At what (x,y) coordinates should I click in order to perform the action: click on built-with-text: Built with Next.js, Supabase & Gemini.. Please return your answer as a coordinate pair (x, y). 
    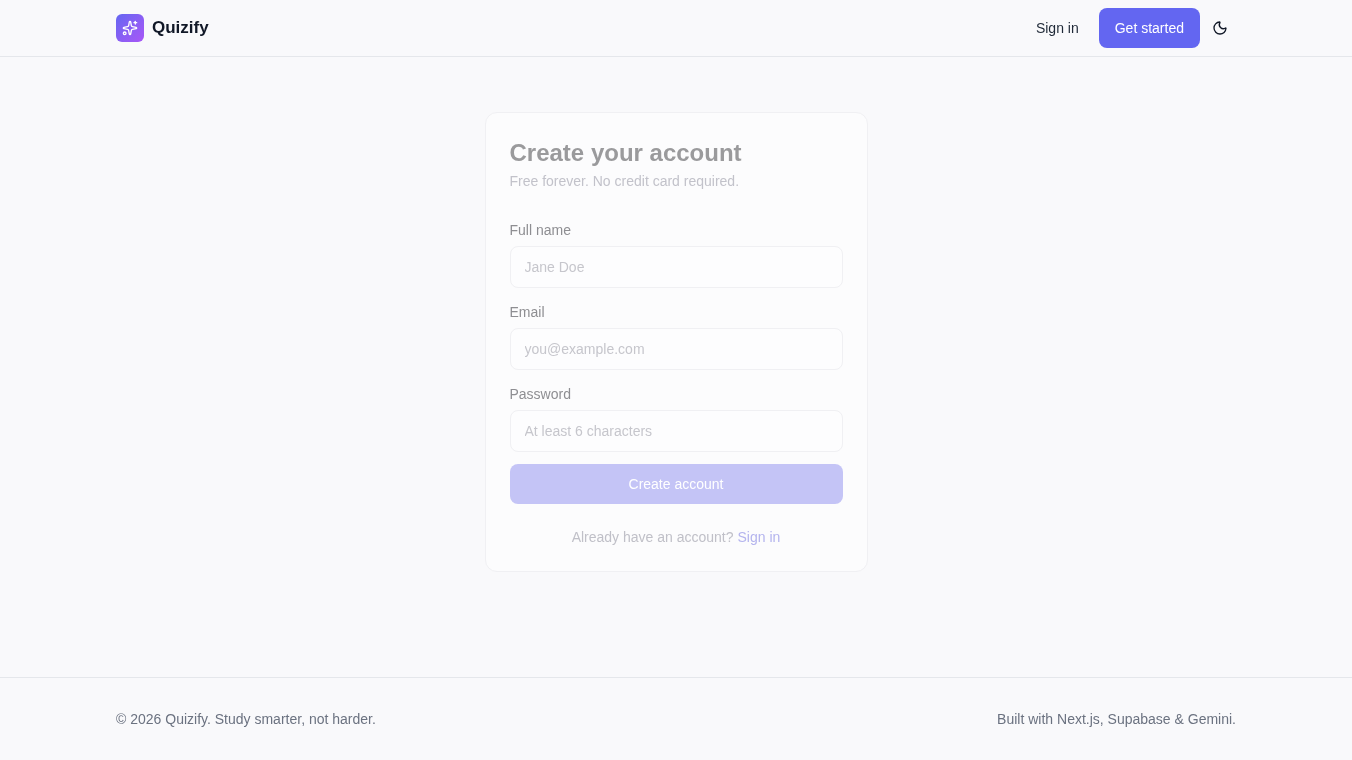
    Looking at the image, I should click on (1116, 719).